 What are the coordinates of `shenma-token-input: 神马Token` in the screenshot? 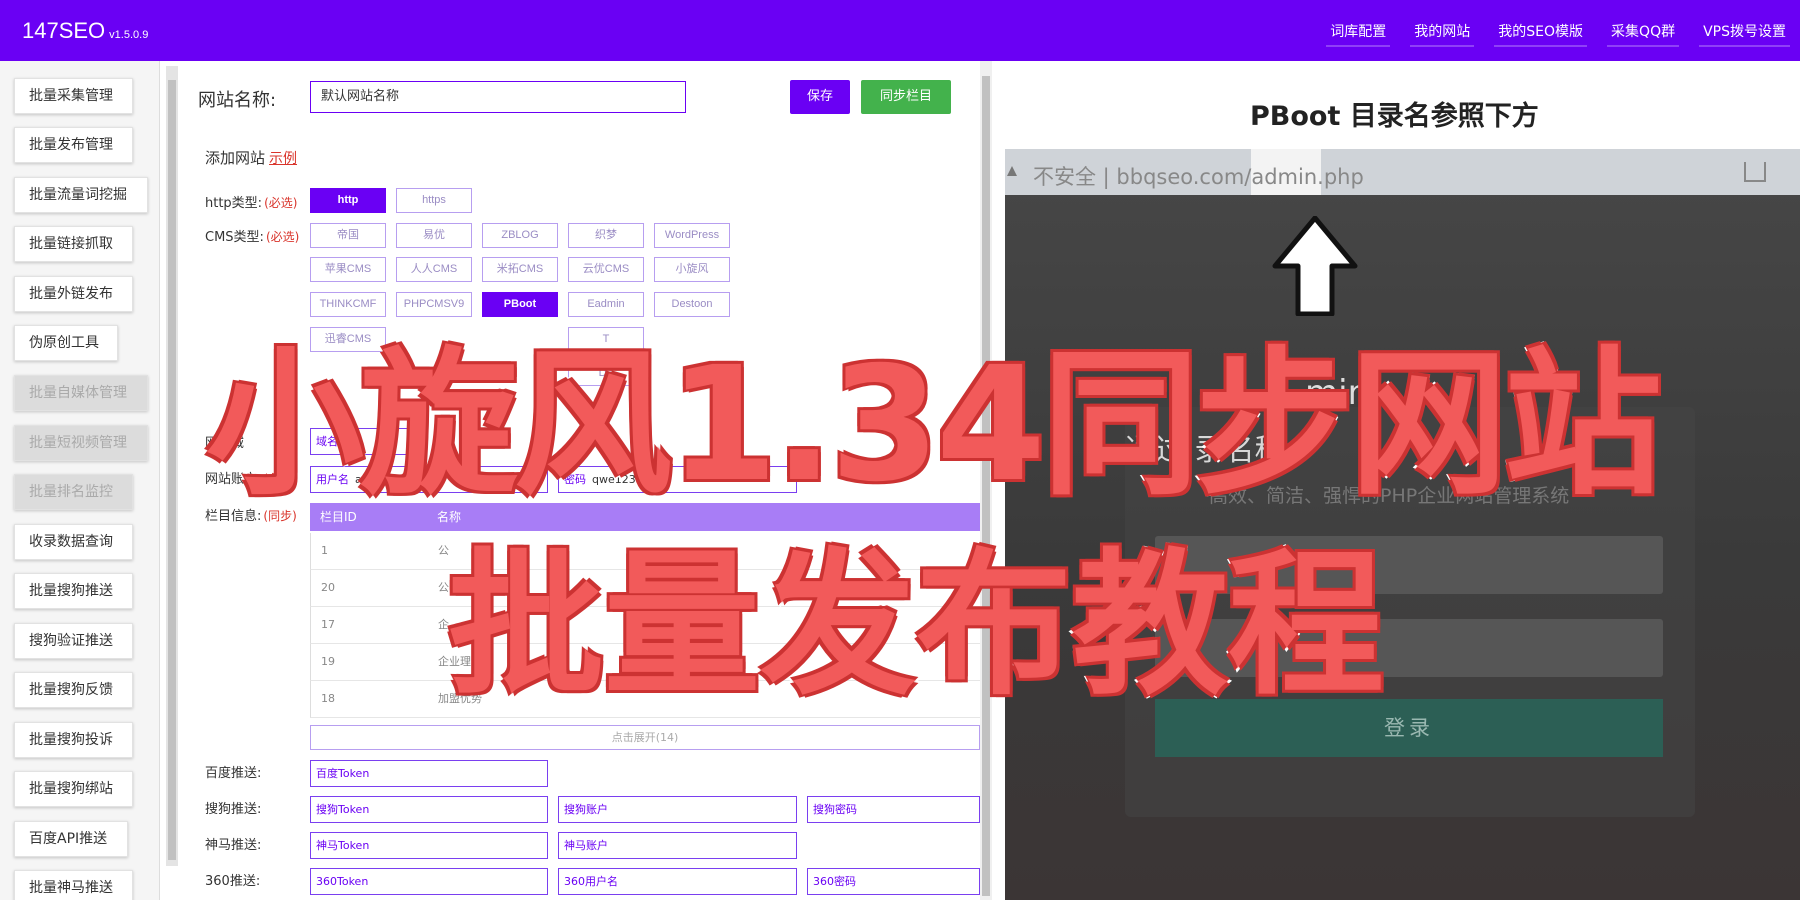 It's located at (429, 845).